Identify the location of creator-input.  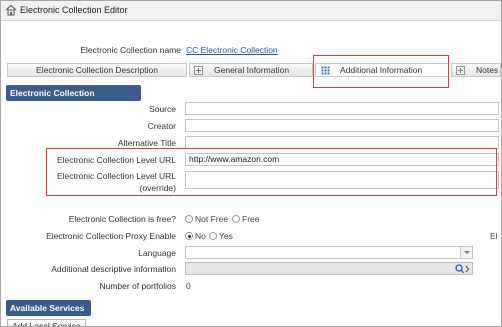
(342, 125).